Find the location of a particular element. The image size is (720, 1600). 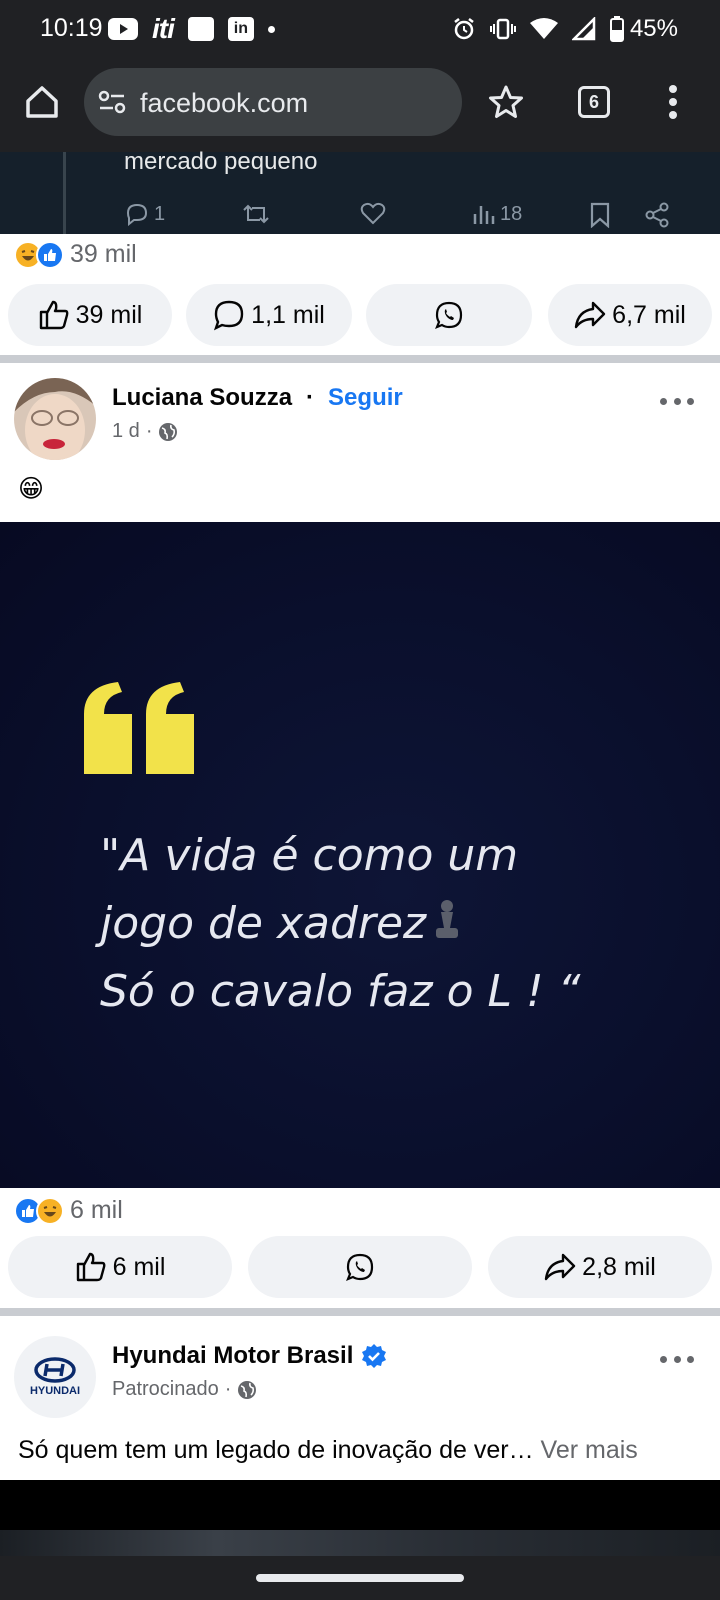

quote-line-3: Só o cavalo faz o L ! “ is located at coordinates (340, 991).